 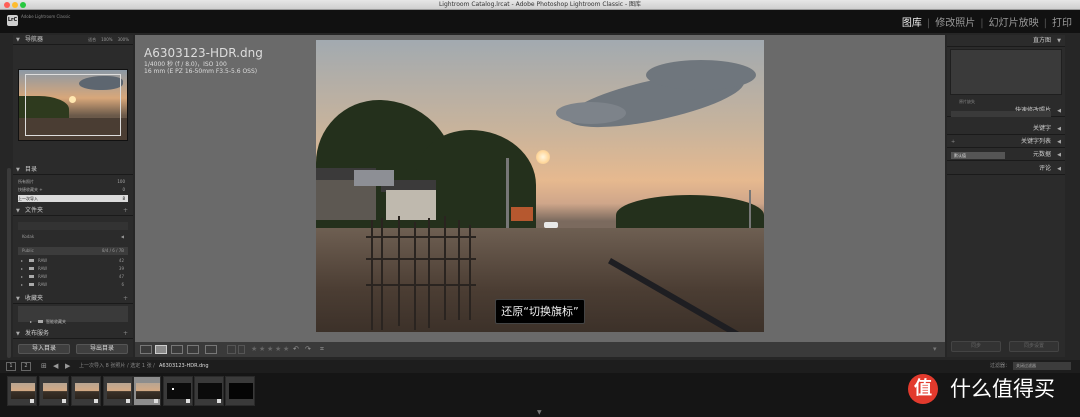 What do you see at coordinates (73, 226) in the screenshot?
I see `folder-search-field` at bounding box center [73, 226].